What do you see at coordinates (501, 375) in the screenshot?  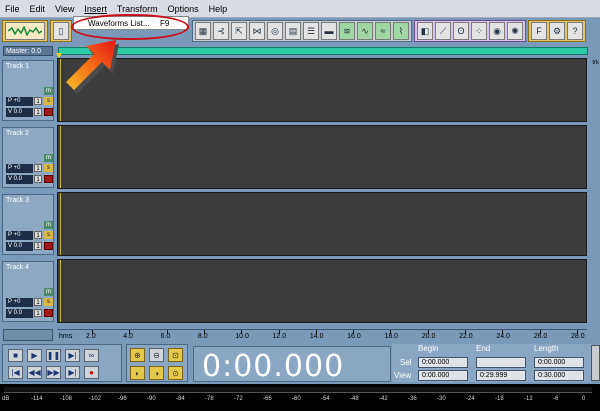 I see `view-end-field: 0:29.999` at bounding box center [501, 375].